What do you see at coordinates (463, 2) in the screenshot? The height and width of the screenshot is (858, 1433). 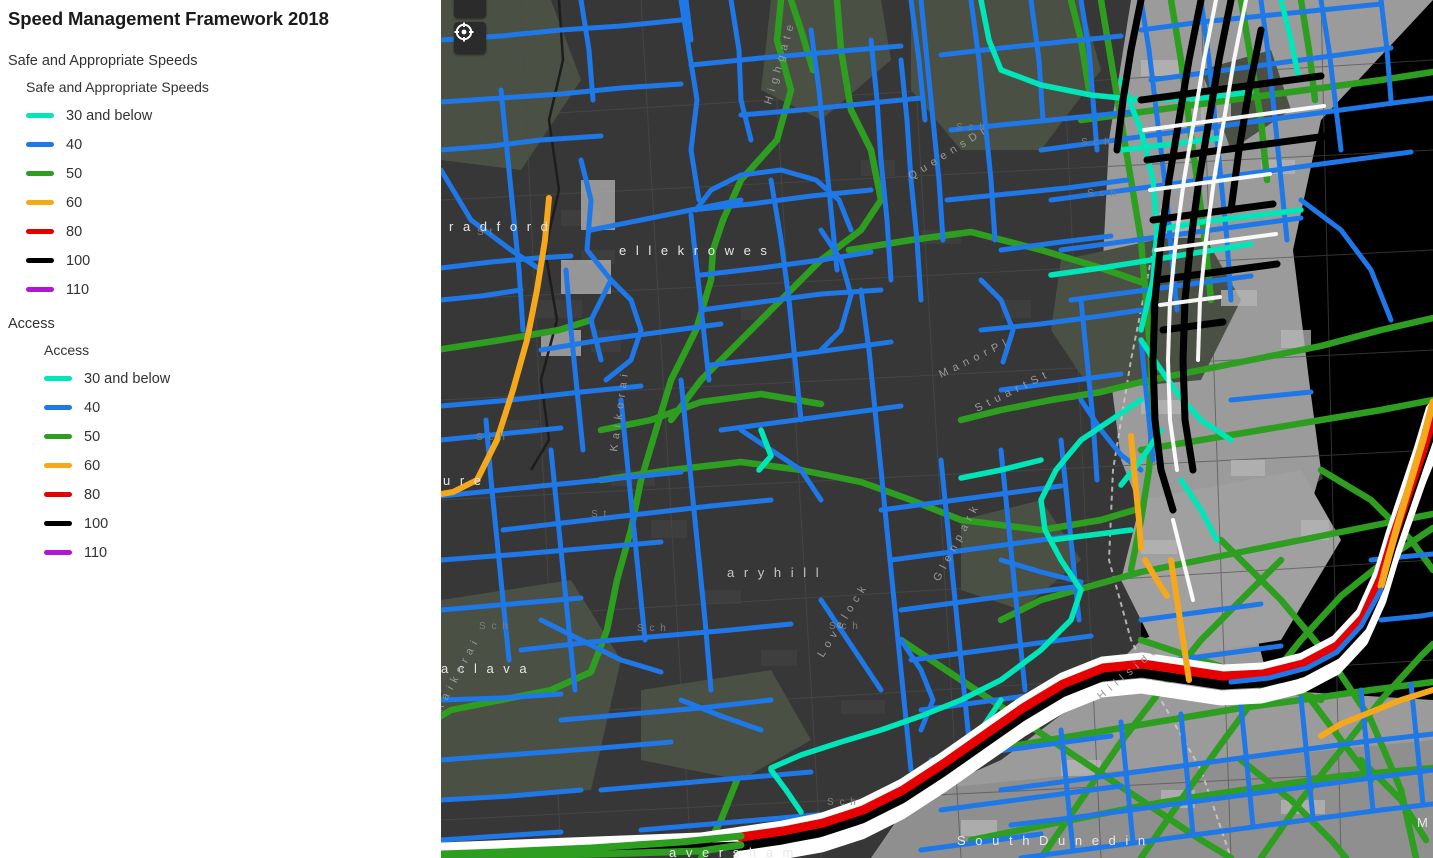 I see `home-icon` at bounding box center [463, 2].